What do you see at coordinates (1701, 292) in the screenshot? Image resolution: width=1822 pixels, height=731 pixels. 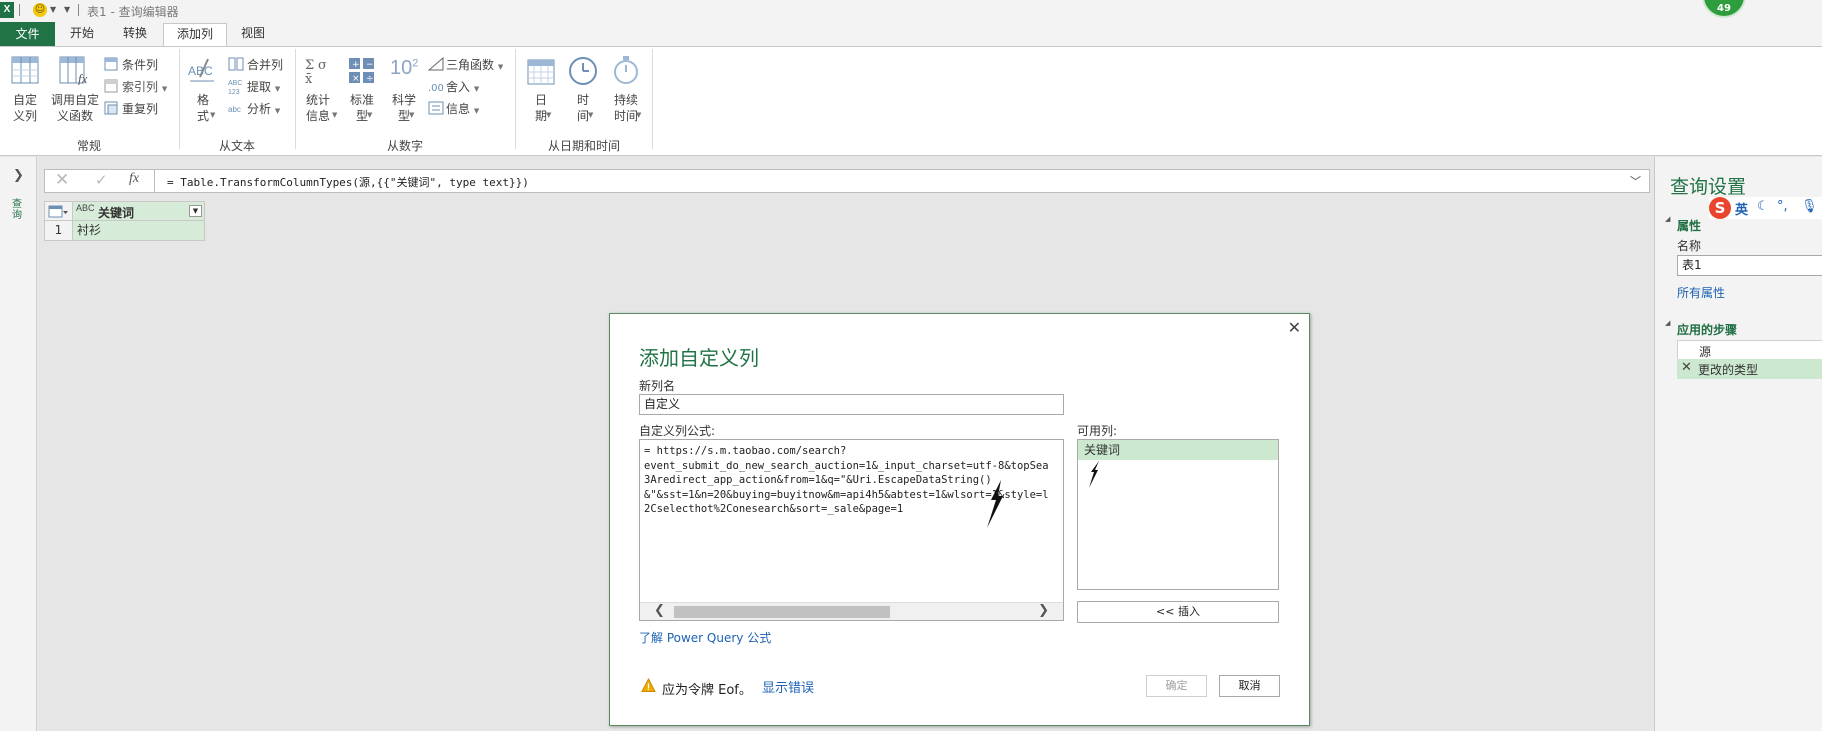 I see `all-properties-link: 所有属性` at bounding box center [1701, 292].